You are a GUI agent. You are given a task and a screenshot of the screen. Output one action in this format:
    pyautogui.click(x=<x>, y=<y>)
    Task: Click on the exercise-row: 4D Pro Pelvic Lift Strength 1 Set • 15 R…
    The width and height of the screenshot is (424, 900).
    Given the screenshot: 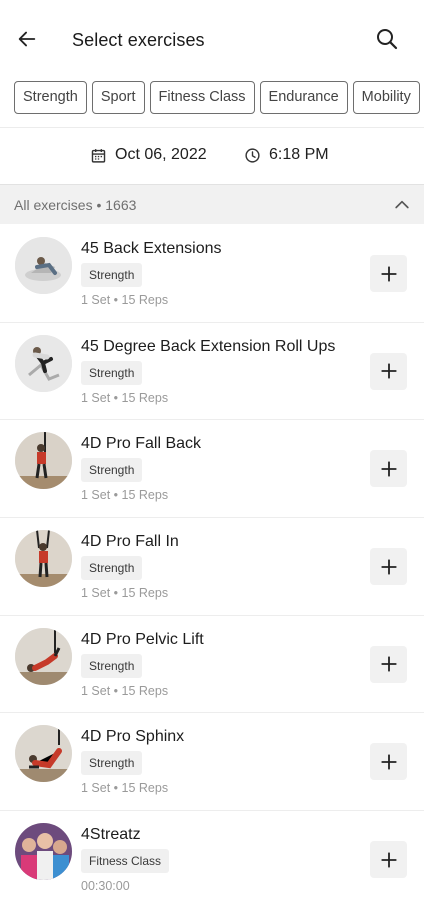 What is the action you would take?
    pyautogui.click(x=212, y=665)
    